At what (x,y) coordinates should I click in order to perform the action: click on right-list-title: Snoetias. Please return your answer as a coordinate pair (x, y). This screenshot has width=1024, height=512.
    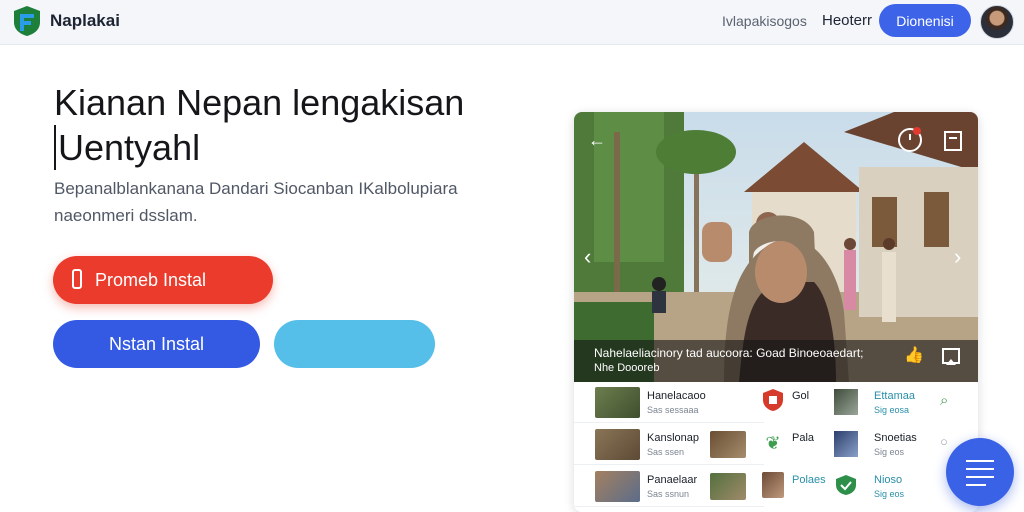
    Looking at the image, I should click on (895, 438).